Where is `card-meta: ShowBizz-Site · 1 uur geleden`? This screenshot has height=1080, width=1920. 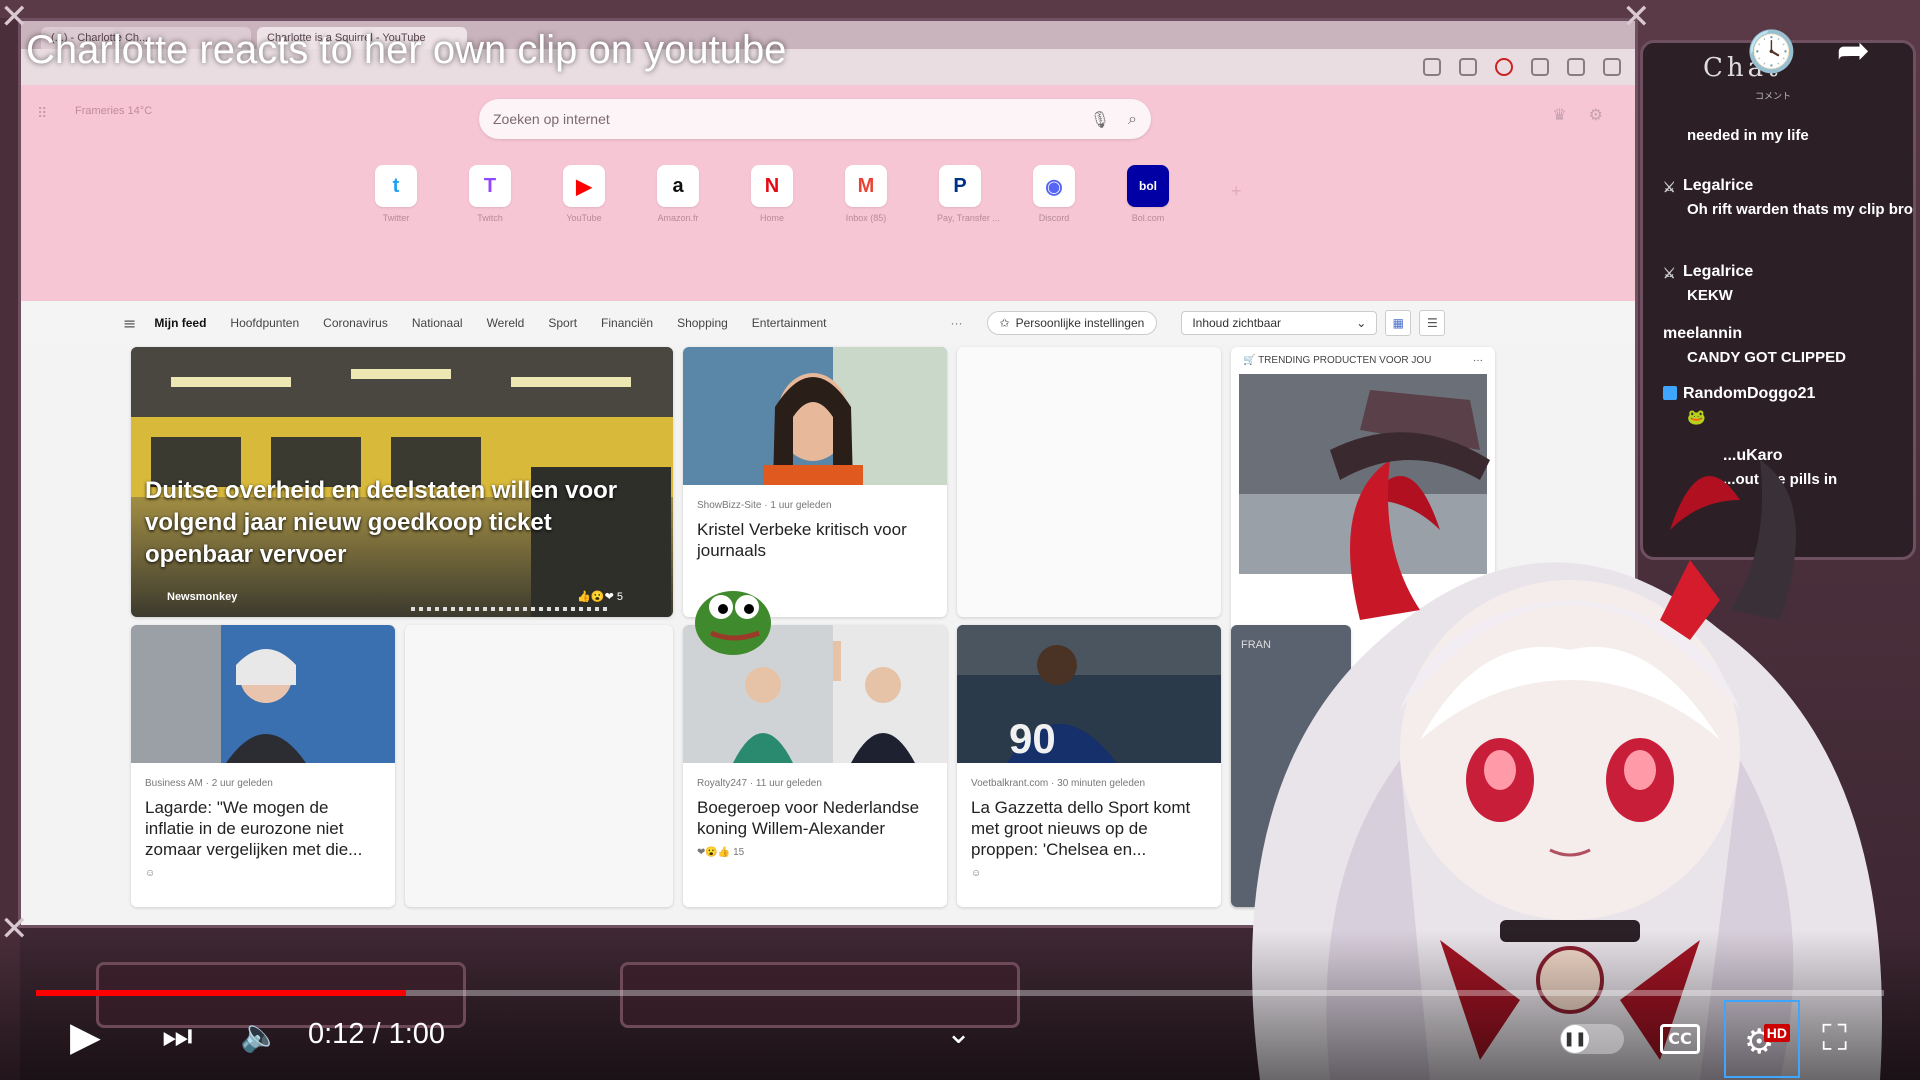 card-meta: ShowBizz-Site · 1 uur geleden is located at coordinates (764, 505).